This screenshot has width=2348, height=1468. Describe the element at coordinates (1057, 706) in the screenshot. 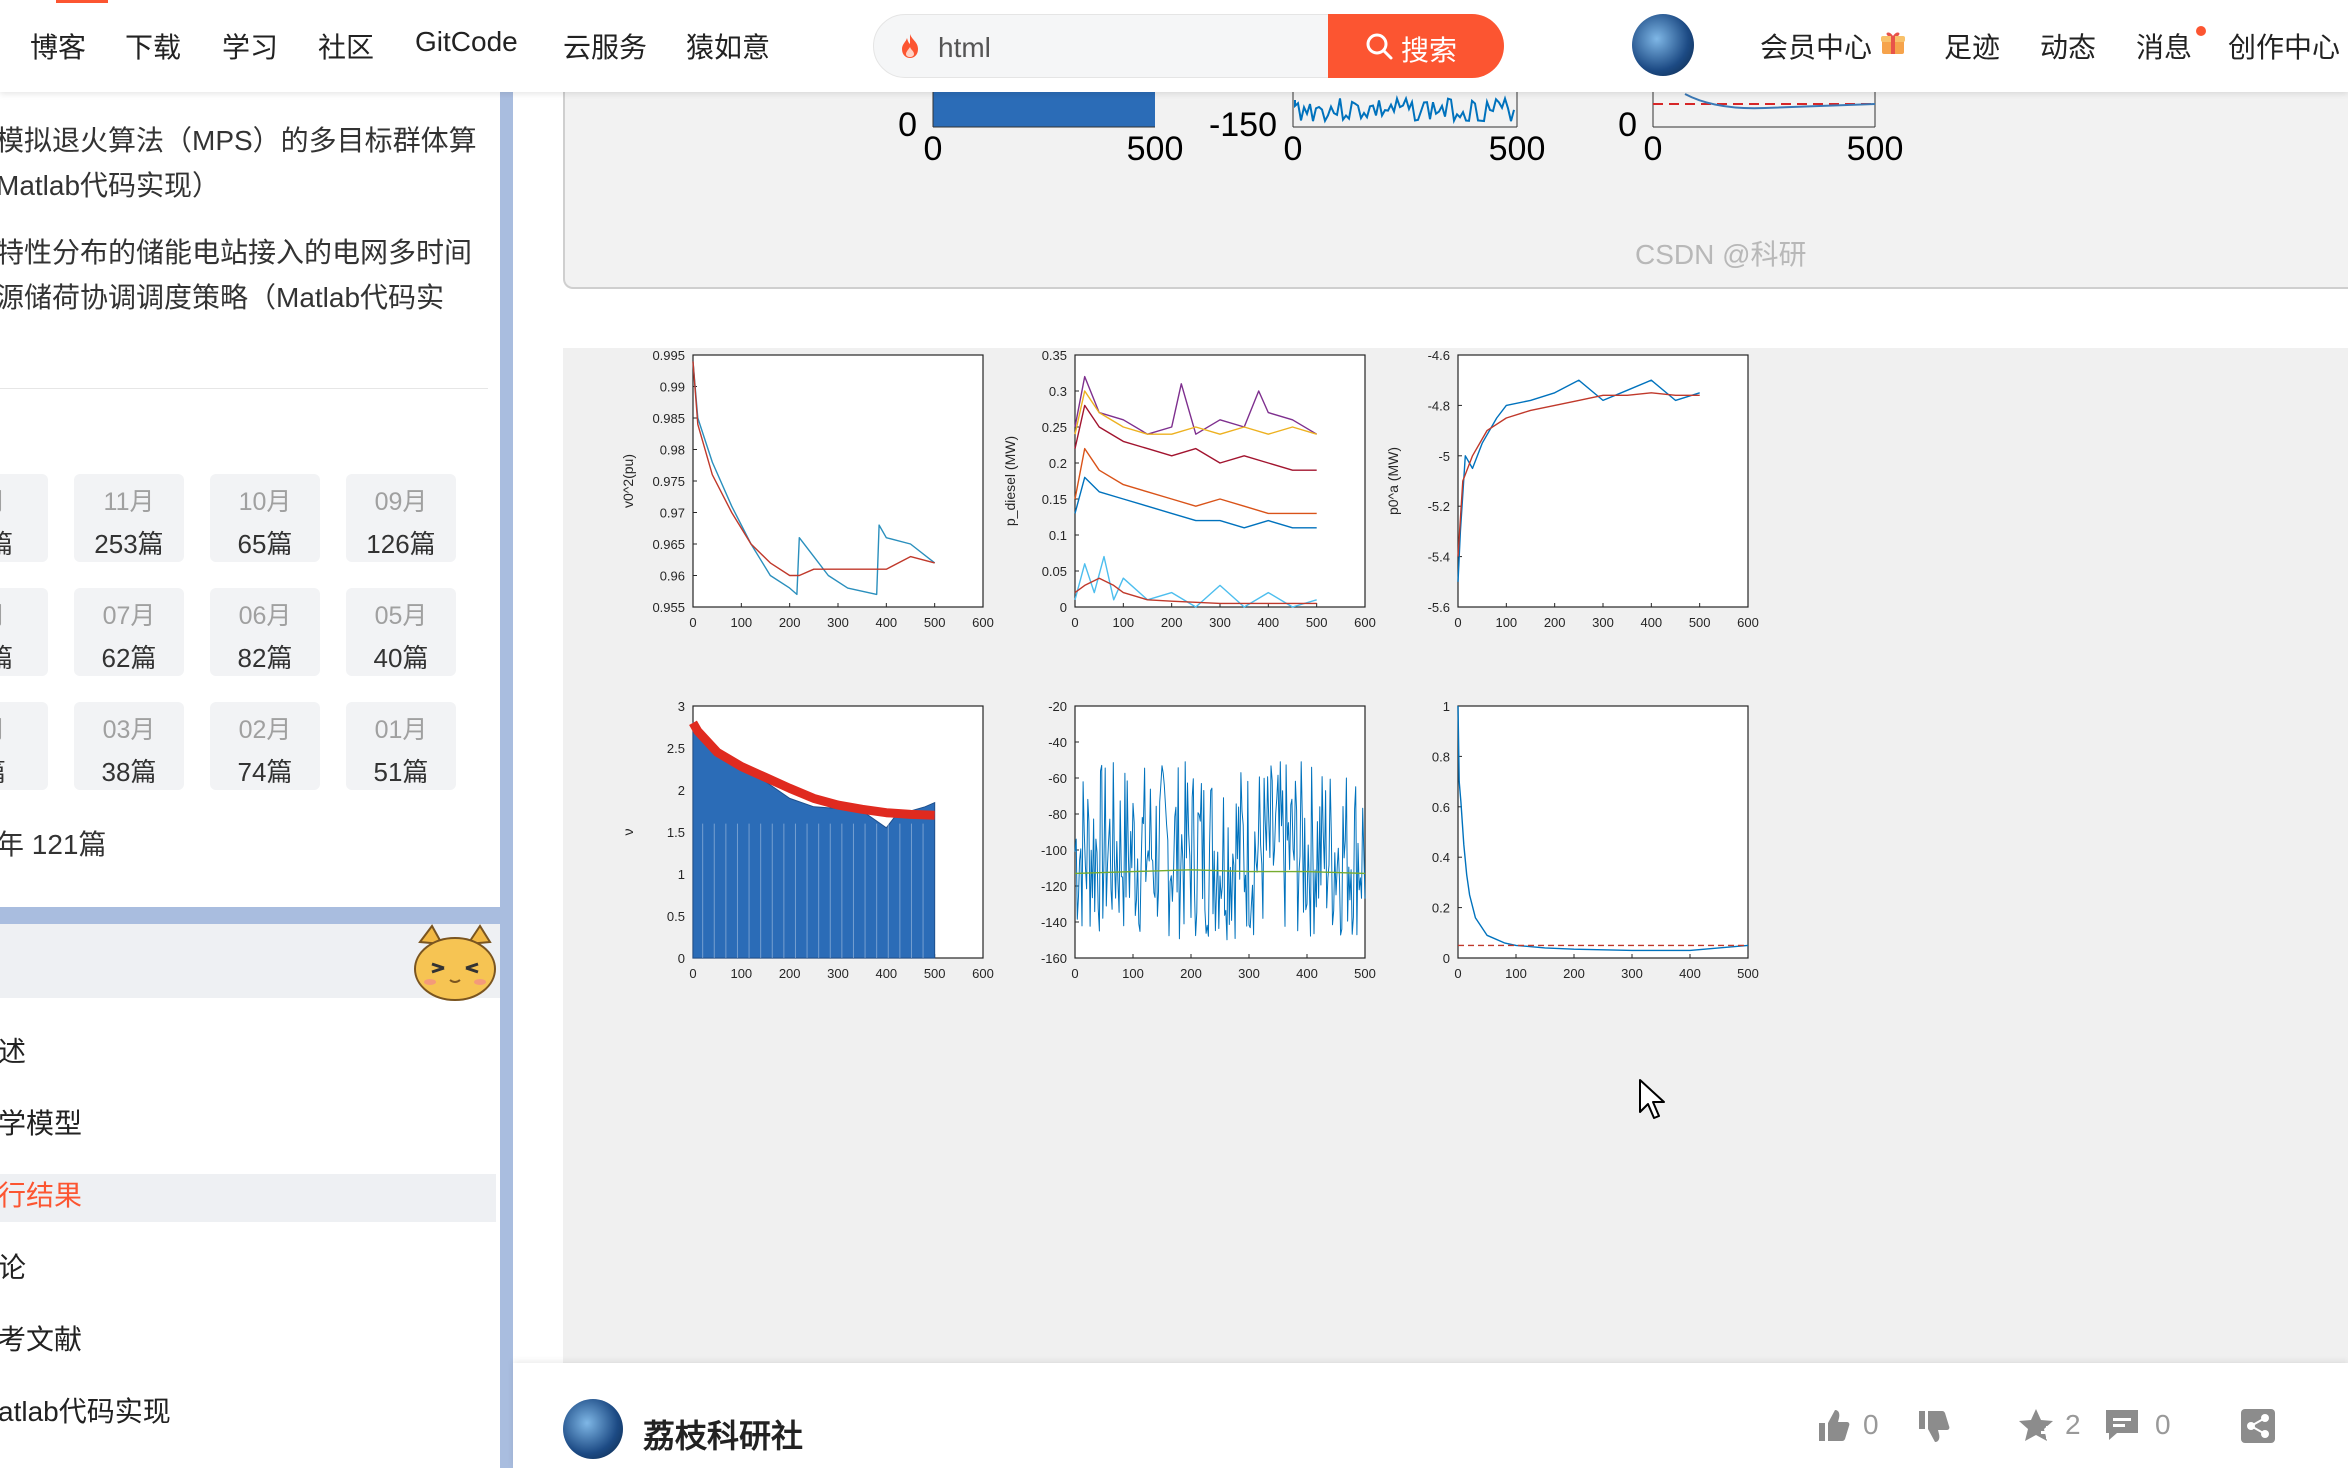

I see `y-tick-label: -20` at that location.